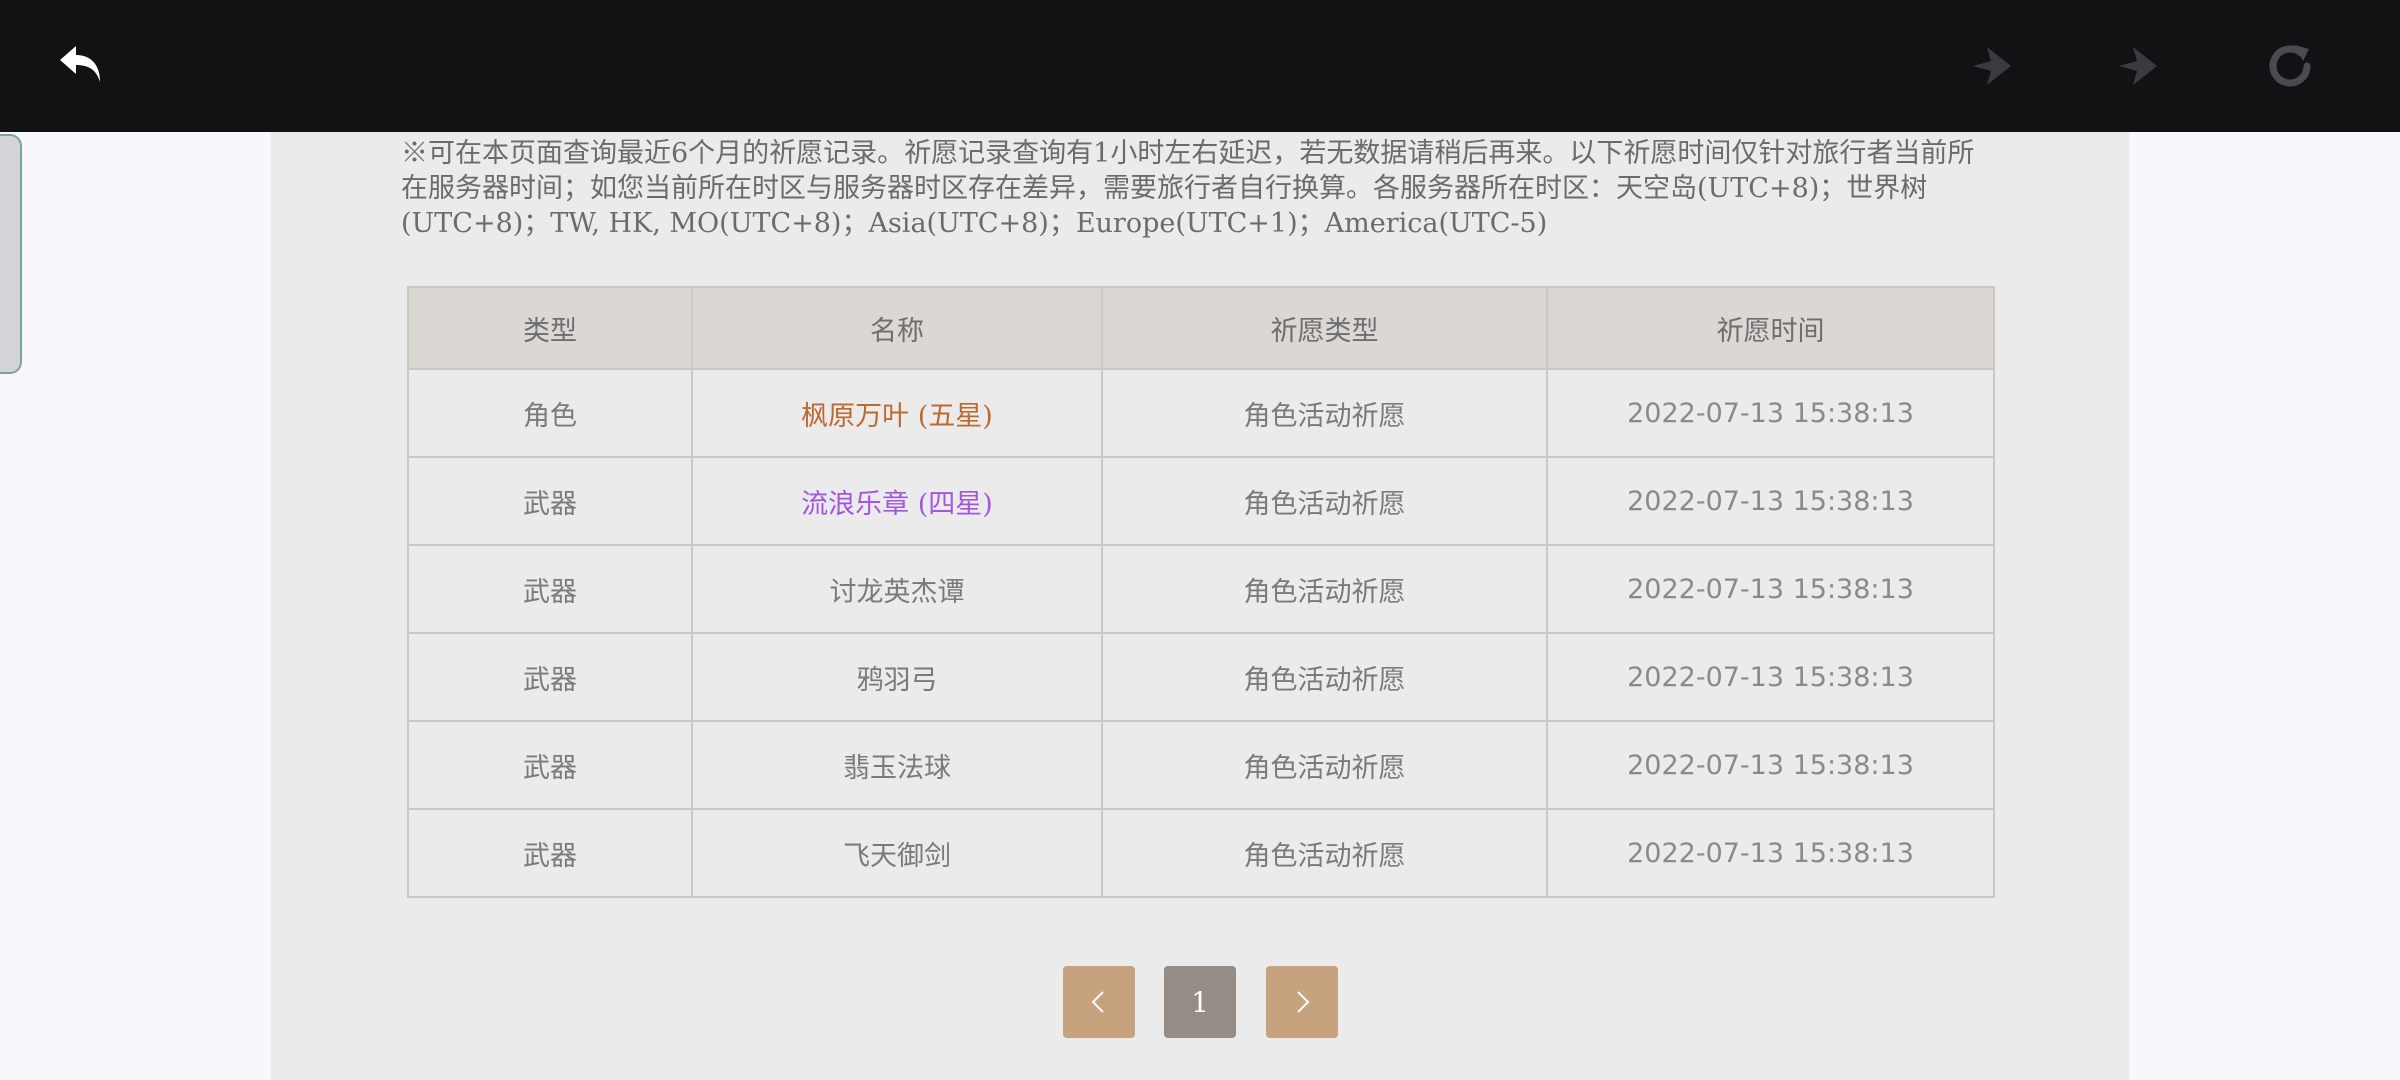  I want to click on table-row: 武器 流浪乐章 (四星) 角色活动祈愿 2022-07-13 15:38:13, so click(1201, 501).